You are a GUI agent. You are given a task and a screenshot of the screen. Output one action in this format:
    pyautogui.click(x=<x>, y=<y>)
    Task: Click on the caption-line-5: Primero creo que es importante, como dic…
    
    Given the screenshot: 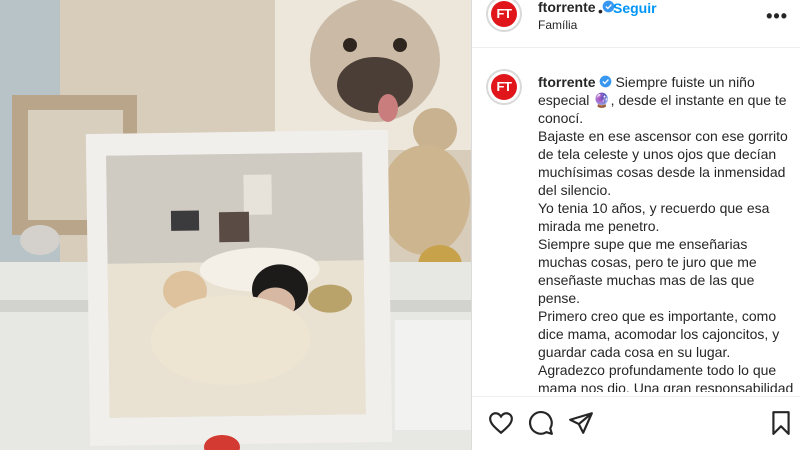 What is the action you would take?
    pyautogui.click(x=659, y=334)
    